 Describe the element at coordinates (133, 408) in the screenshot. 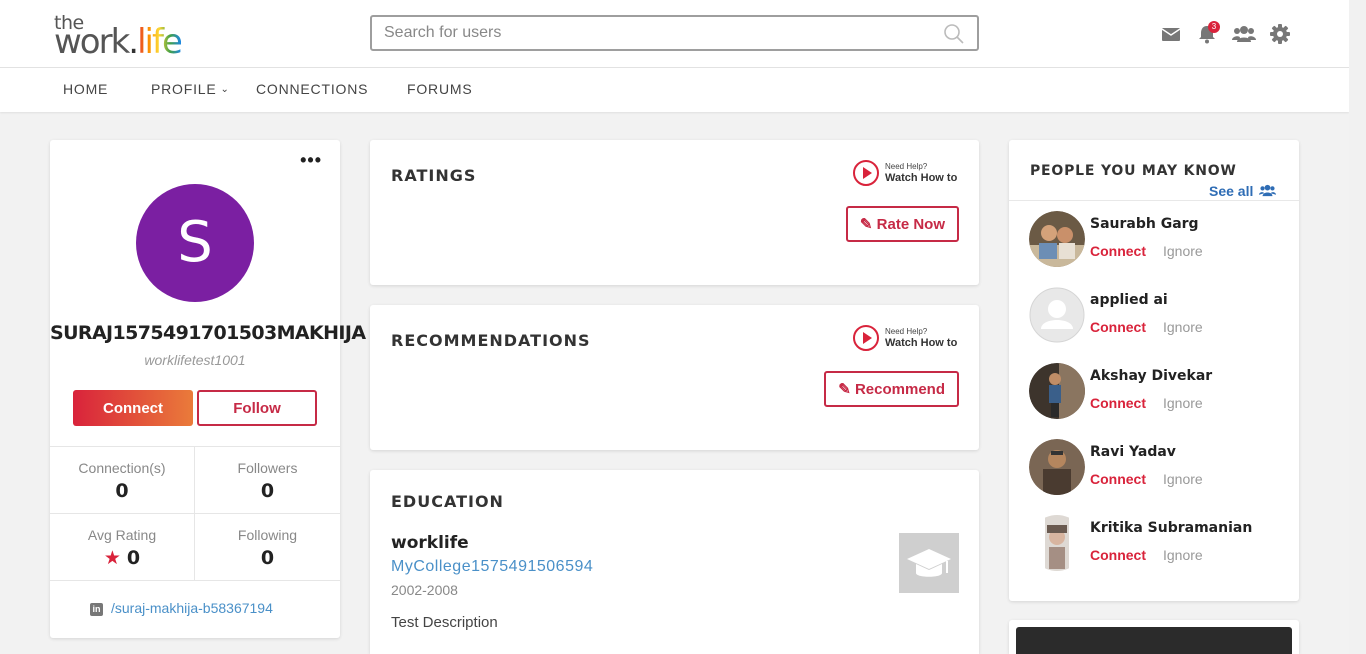

I see `connect-button: Connect` at that location.